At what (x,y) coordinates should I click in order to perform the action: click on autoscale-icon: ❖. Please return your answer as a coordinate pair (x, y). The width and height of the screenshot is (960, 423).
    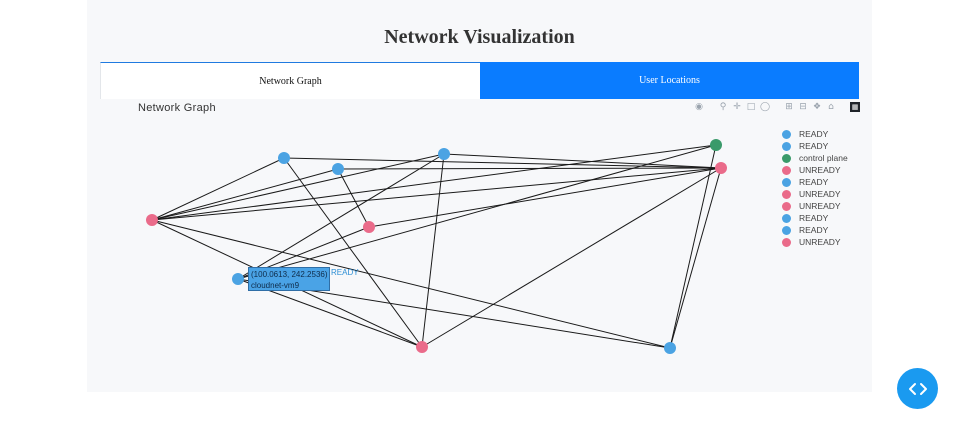
    Looking at the image, I should click on (817, 107).